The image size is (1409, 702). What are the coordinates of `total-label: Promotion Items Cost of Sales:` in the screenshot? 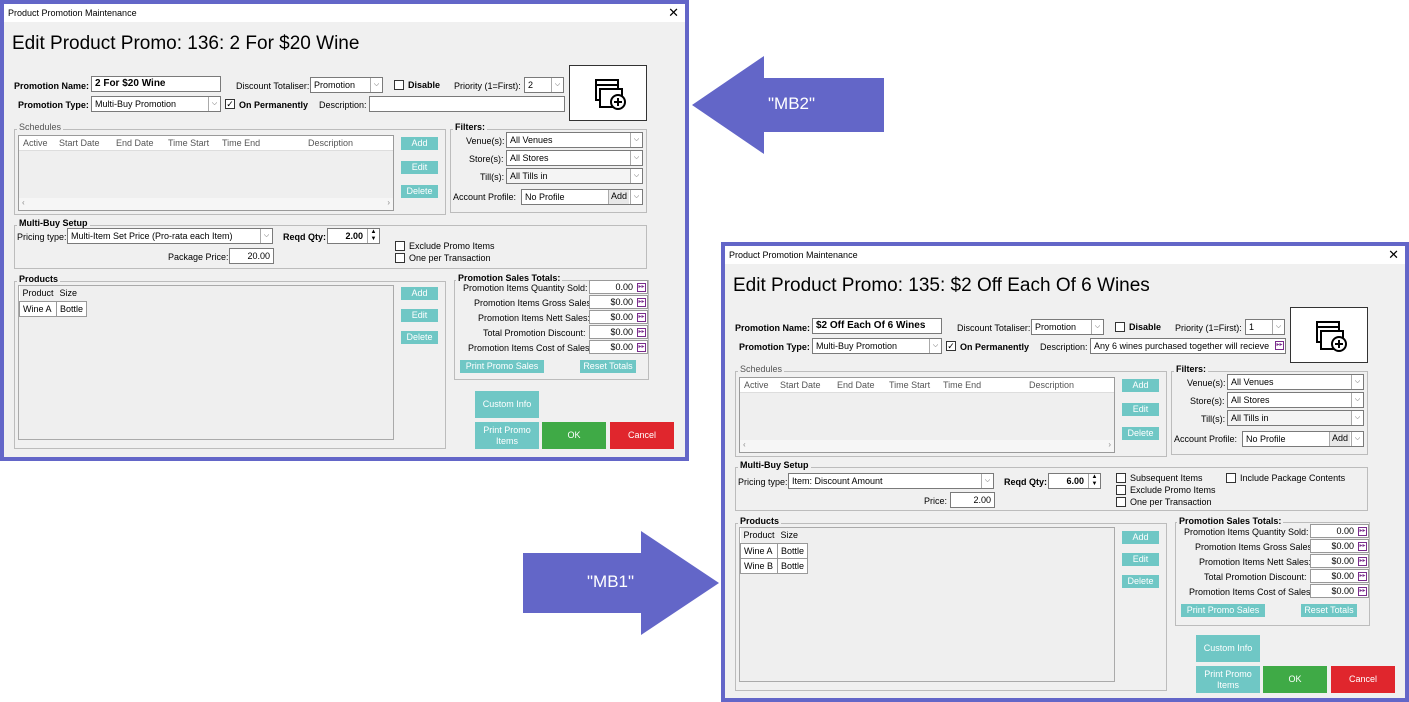 It's located at (1251, 592).